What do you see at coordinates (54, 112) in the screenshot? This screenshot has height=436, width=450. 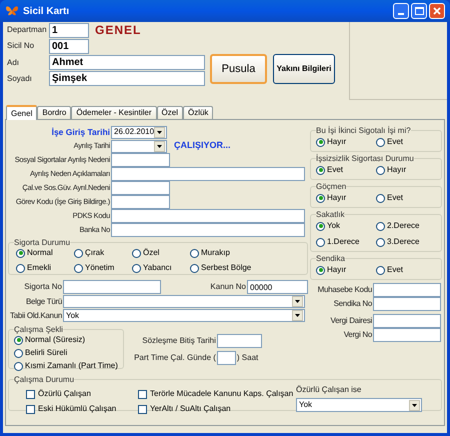 I see `tab: Bordro` at bounding box center [54, 112].